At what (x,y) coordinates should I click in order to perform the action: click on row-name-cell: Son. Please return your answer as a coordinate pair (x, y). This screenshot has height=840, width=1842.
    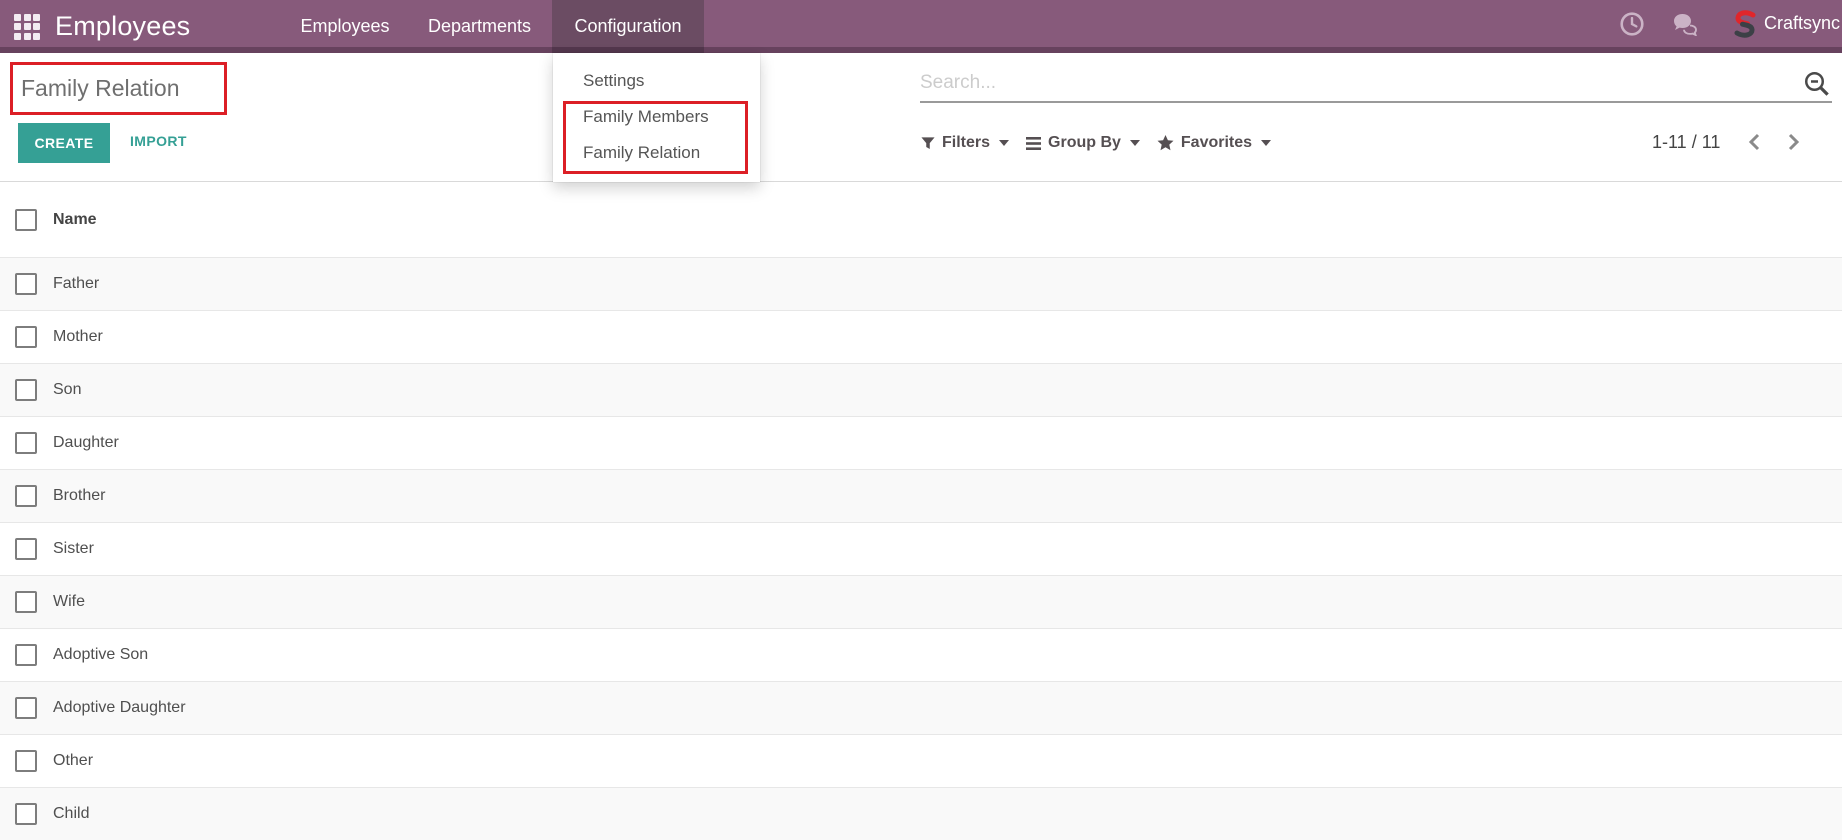
    Looking at the image, I should click on (67, 389).